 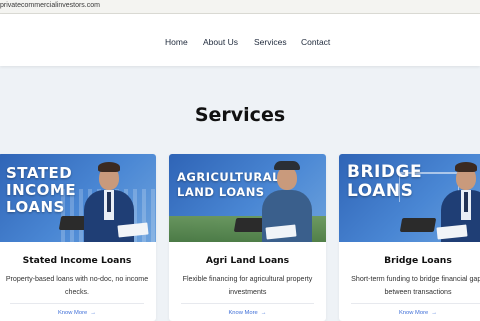 What do you see at coordinates (385, 172) in the screenshot?
I see `banner-text: BRIDGE` at bounding box center [385, 172].